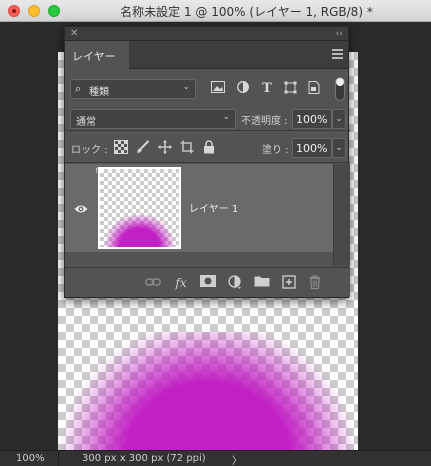 The image size is (431, 466). I want to click on lock-label: ロック :, so click(89, 150).